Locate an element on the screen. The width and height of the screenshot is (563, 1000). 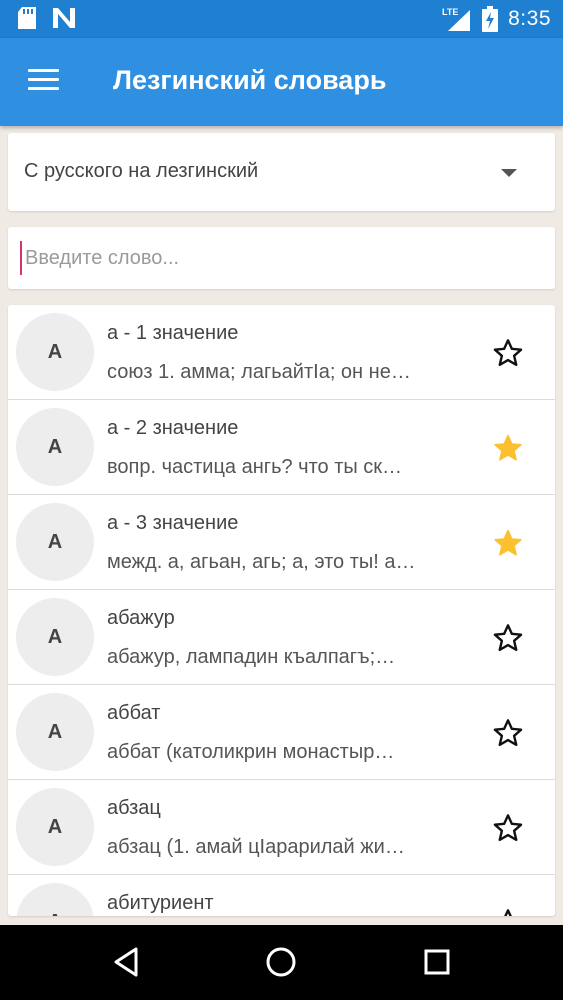
direction-dropdown: С русского на лезгинский is located at coordinates (281, 172).